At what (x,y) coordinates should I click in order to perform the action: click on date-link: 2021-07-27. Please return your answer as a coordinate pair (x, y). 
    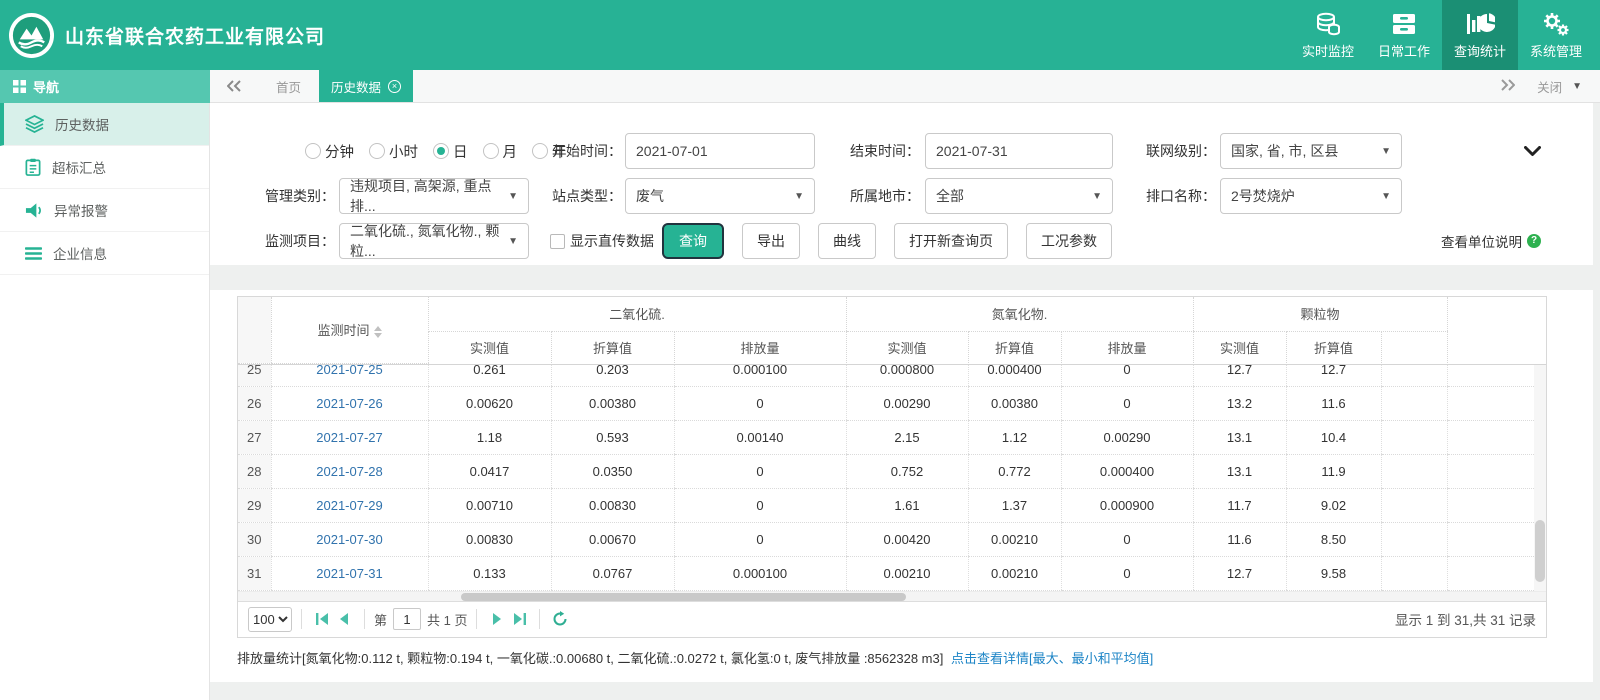
    Looking at the image, I should click on (349, 437).